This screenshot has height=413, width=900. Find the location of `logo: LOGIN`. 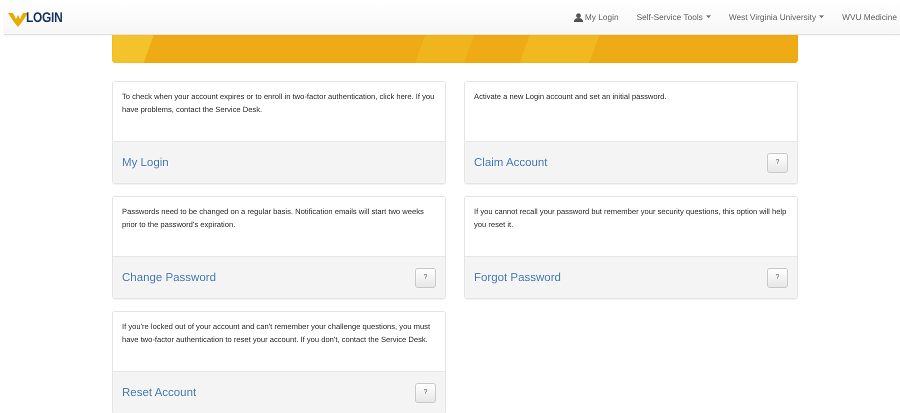

logo: LOGIN is located at coordinates (38, 17).